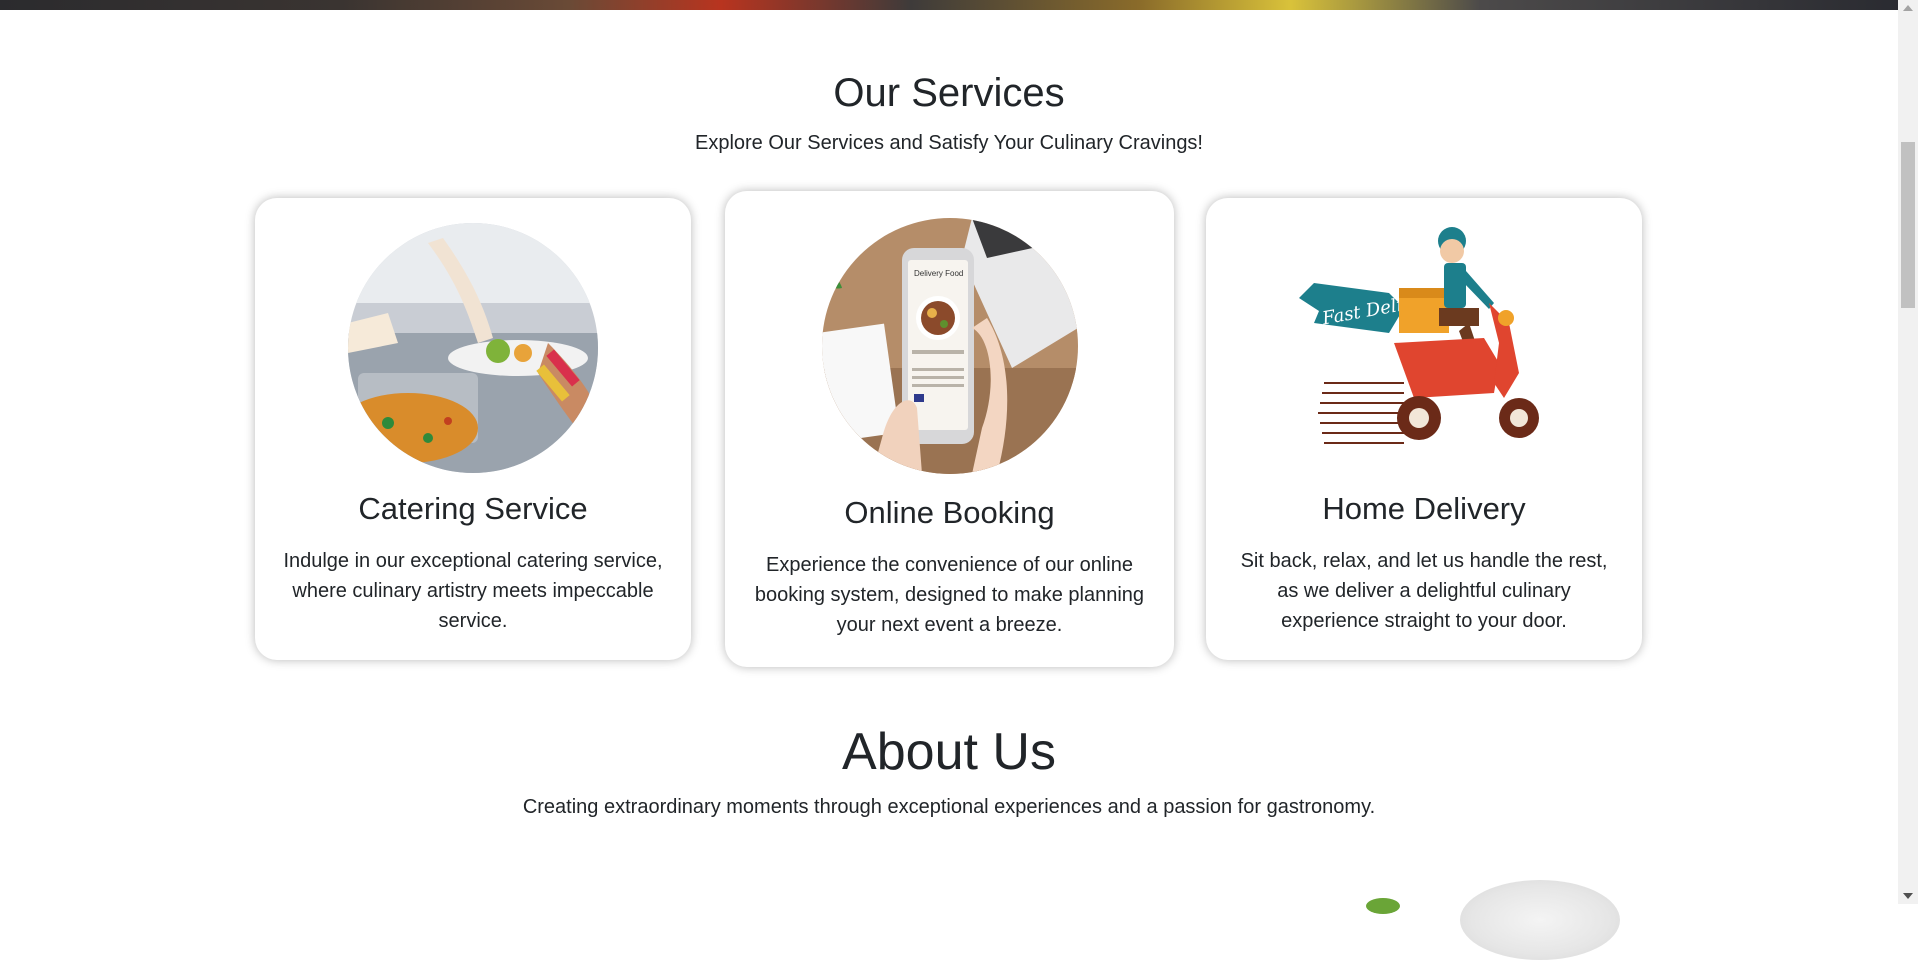 Image resolution: width=1918 pixels, height=960 pixels. I want to click on card-title: Online Booking, so click(949, 512).